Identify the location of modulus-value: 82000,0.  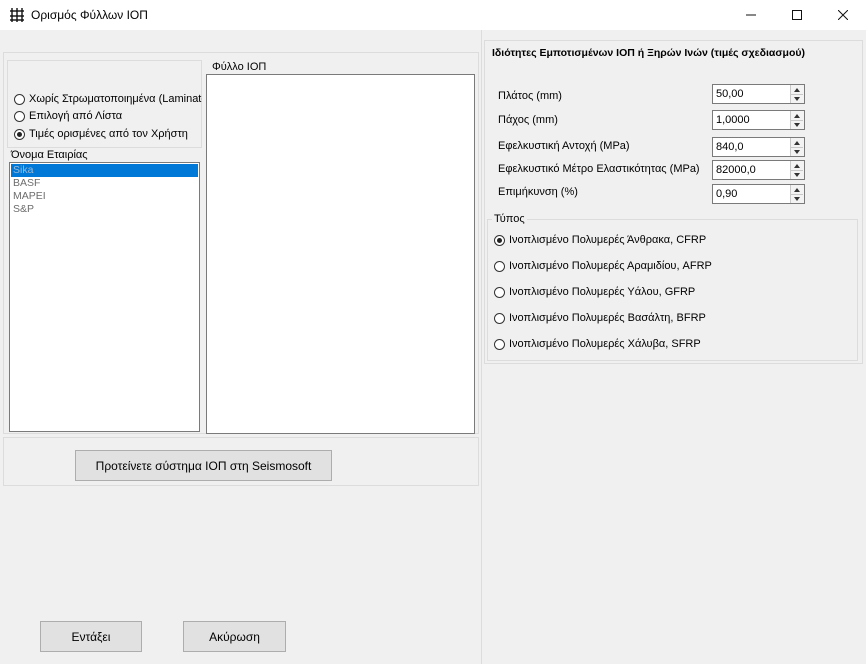
(736, 170).